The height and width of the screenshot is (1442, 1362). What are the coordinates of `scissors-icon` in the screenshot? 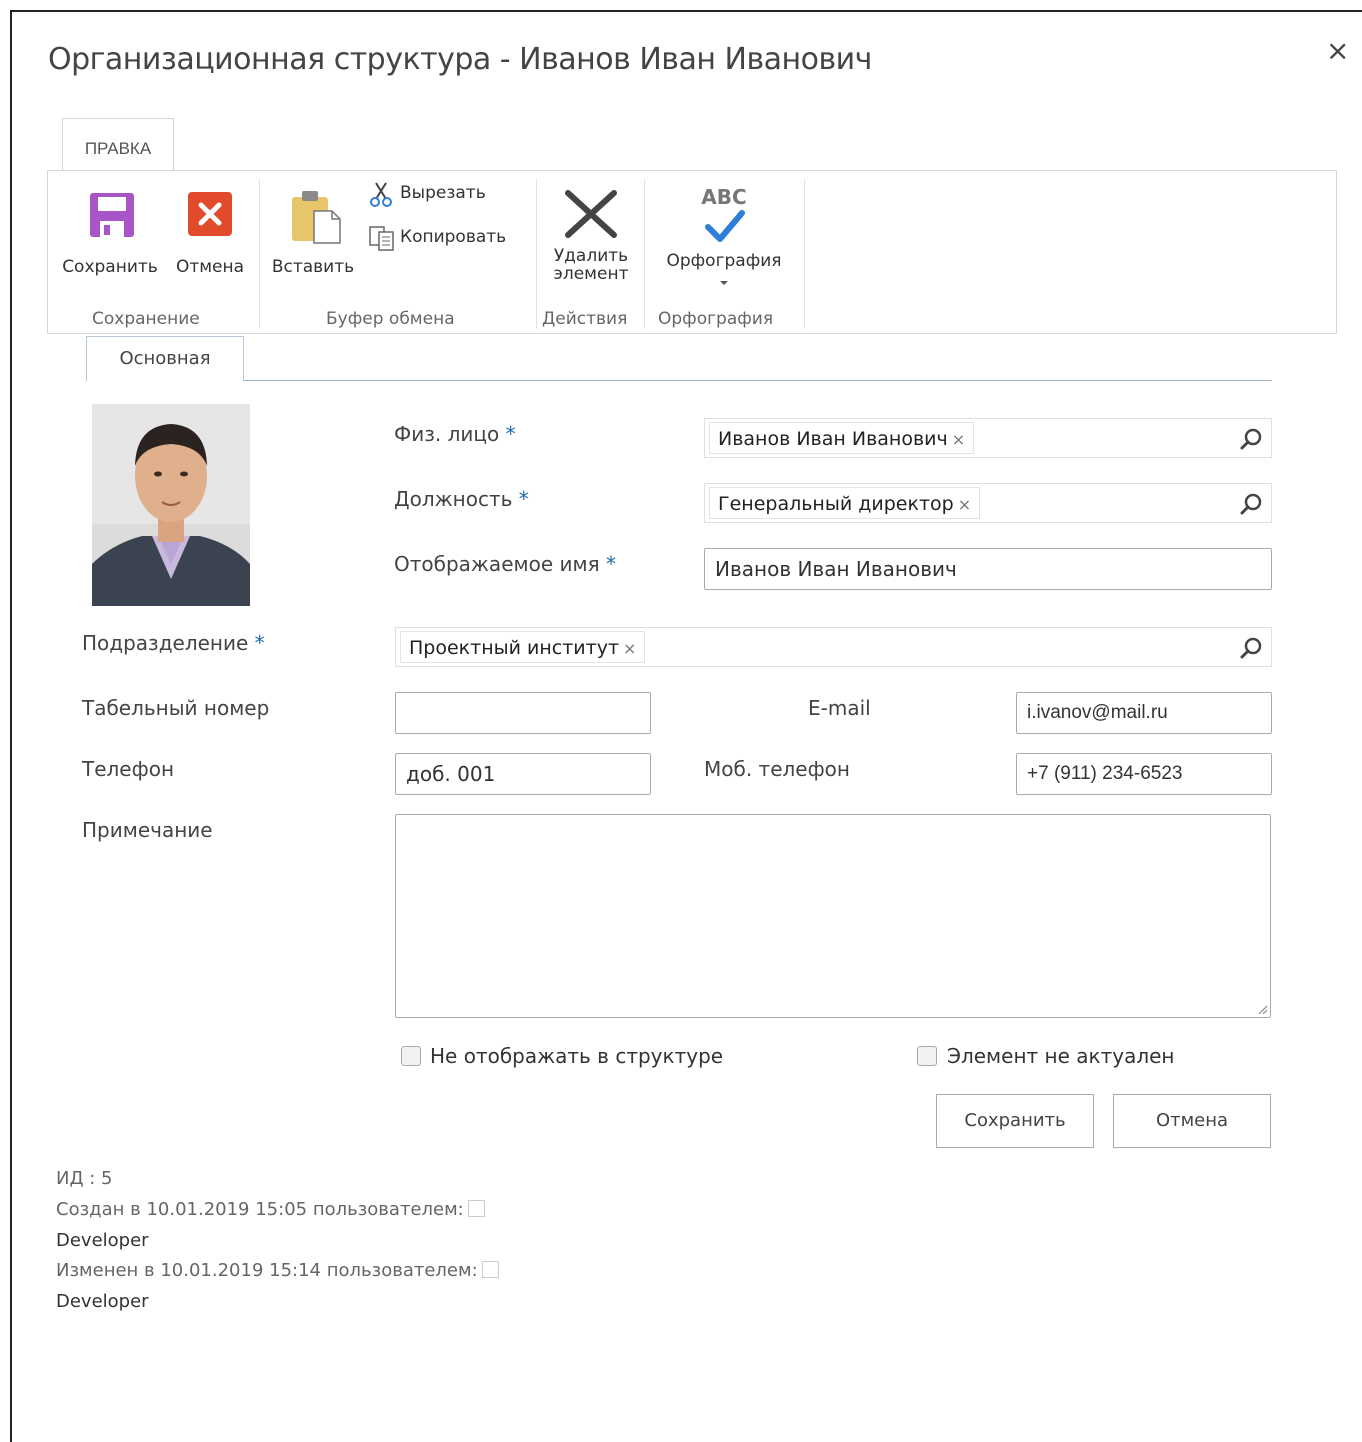 It's located at (381, 194).